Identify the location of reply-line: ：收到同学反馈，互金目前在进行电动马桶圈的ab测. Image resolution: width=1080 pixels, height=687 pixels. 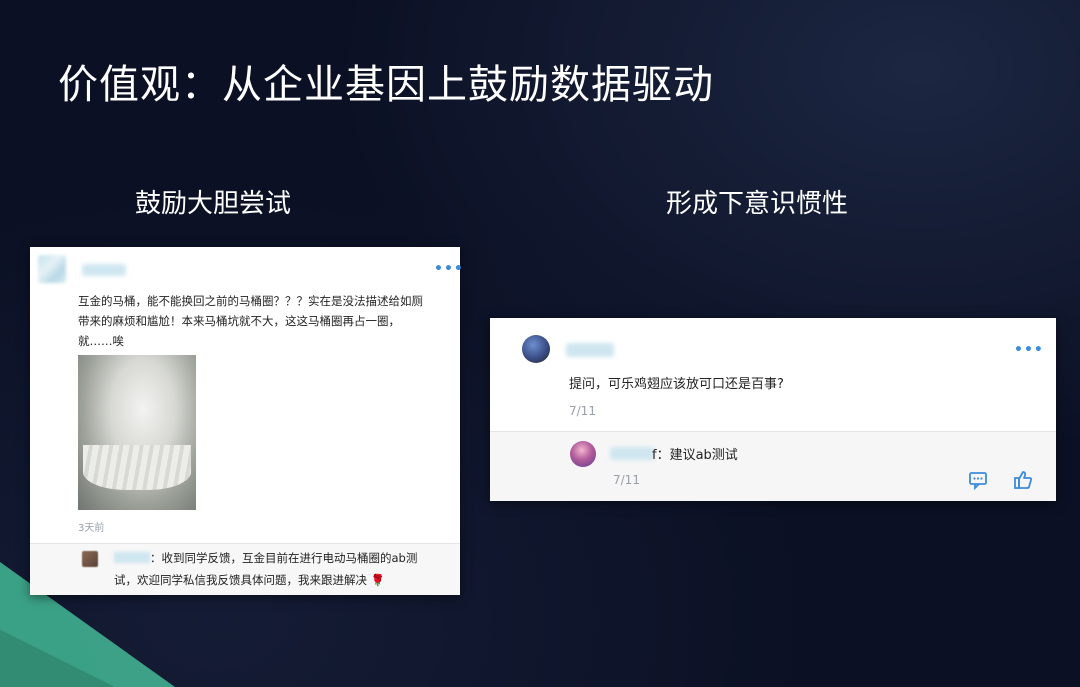
(279, 558).